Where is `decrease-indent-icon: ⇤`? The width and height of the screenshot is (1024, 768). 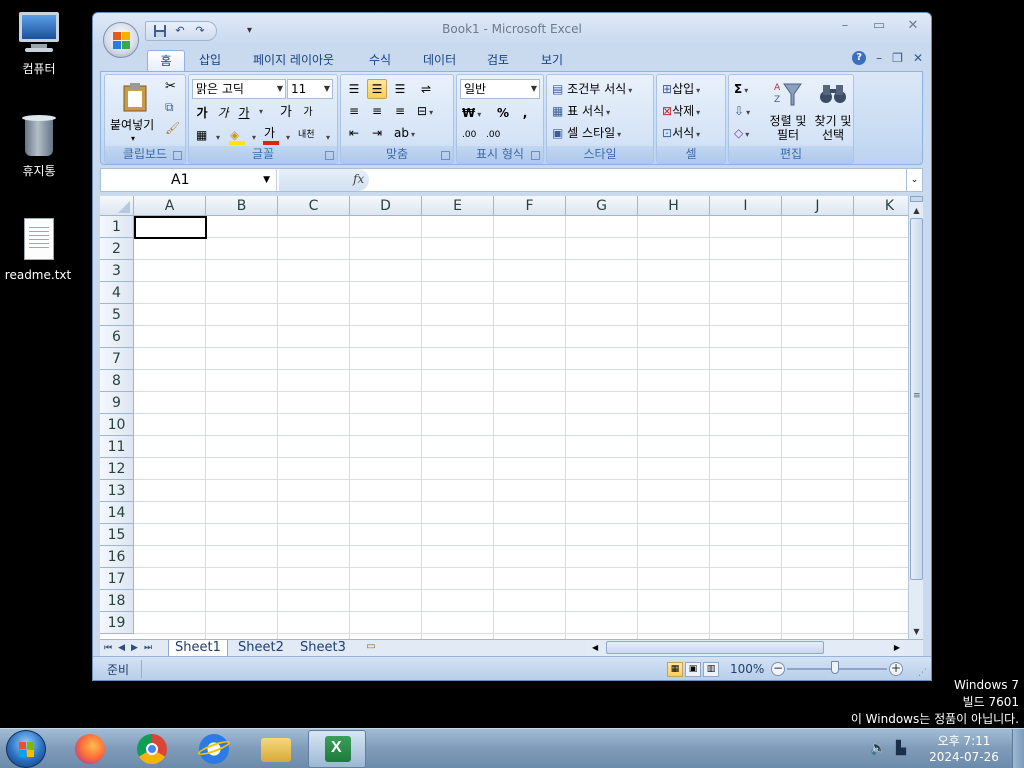
decrease-indent-icon: ⇤ is located at coordinates (354, 133).